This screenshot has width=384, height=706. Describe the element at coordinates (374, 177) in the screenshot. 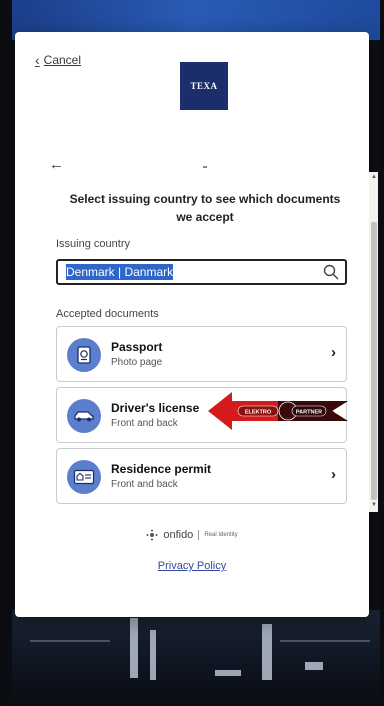

I see `scroll-up-icon: ▲` at that location.